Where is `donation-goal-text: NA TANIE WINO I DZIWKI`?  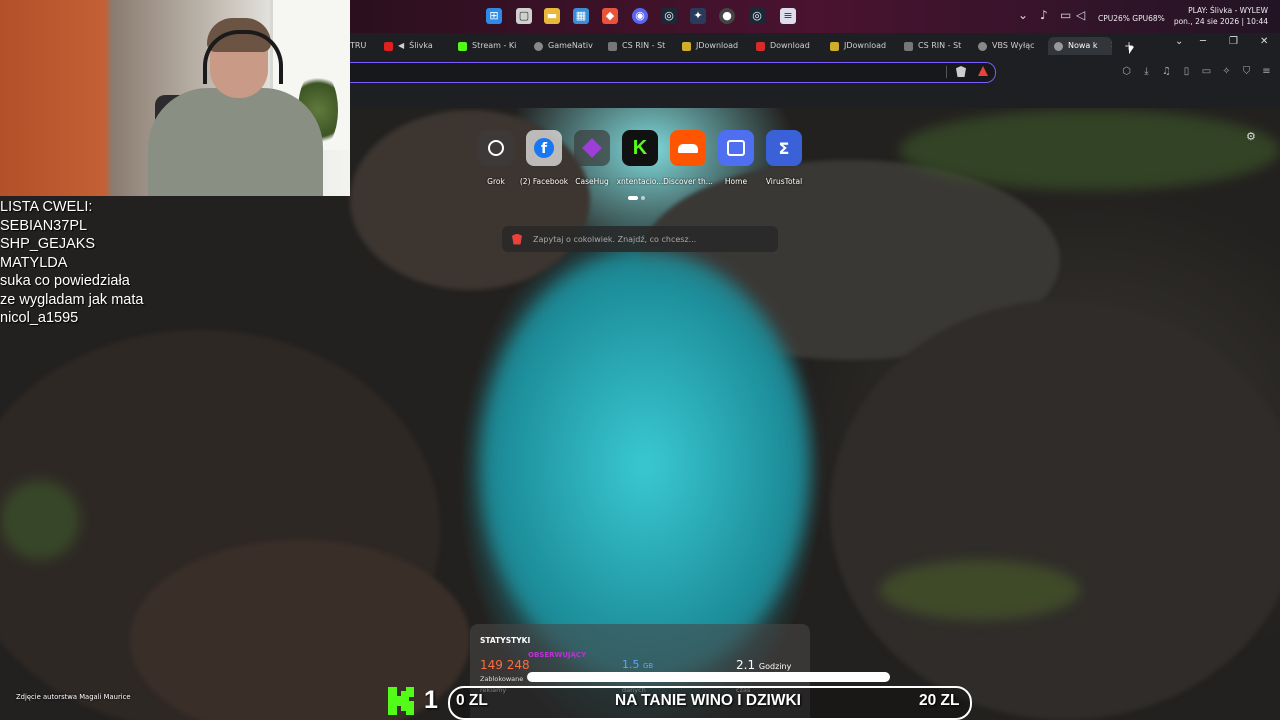 donation-goal-text: NA TANIE WINO I DZIWKI is located at coordinates (708, 700).